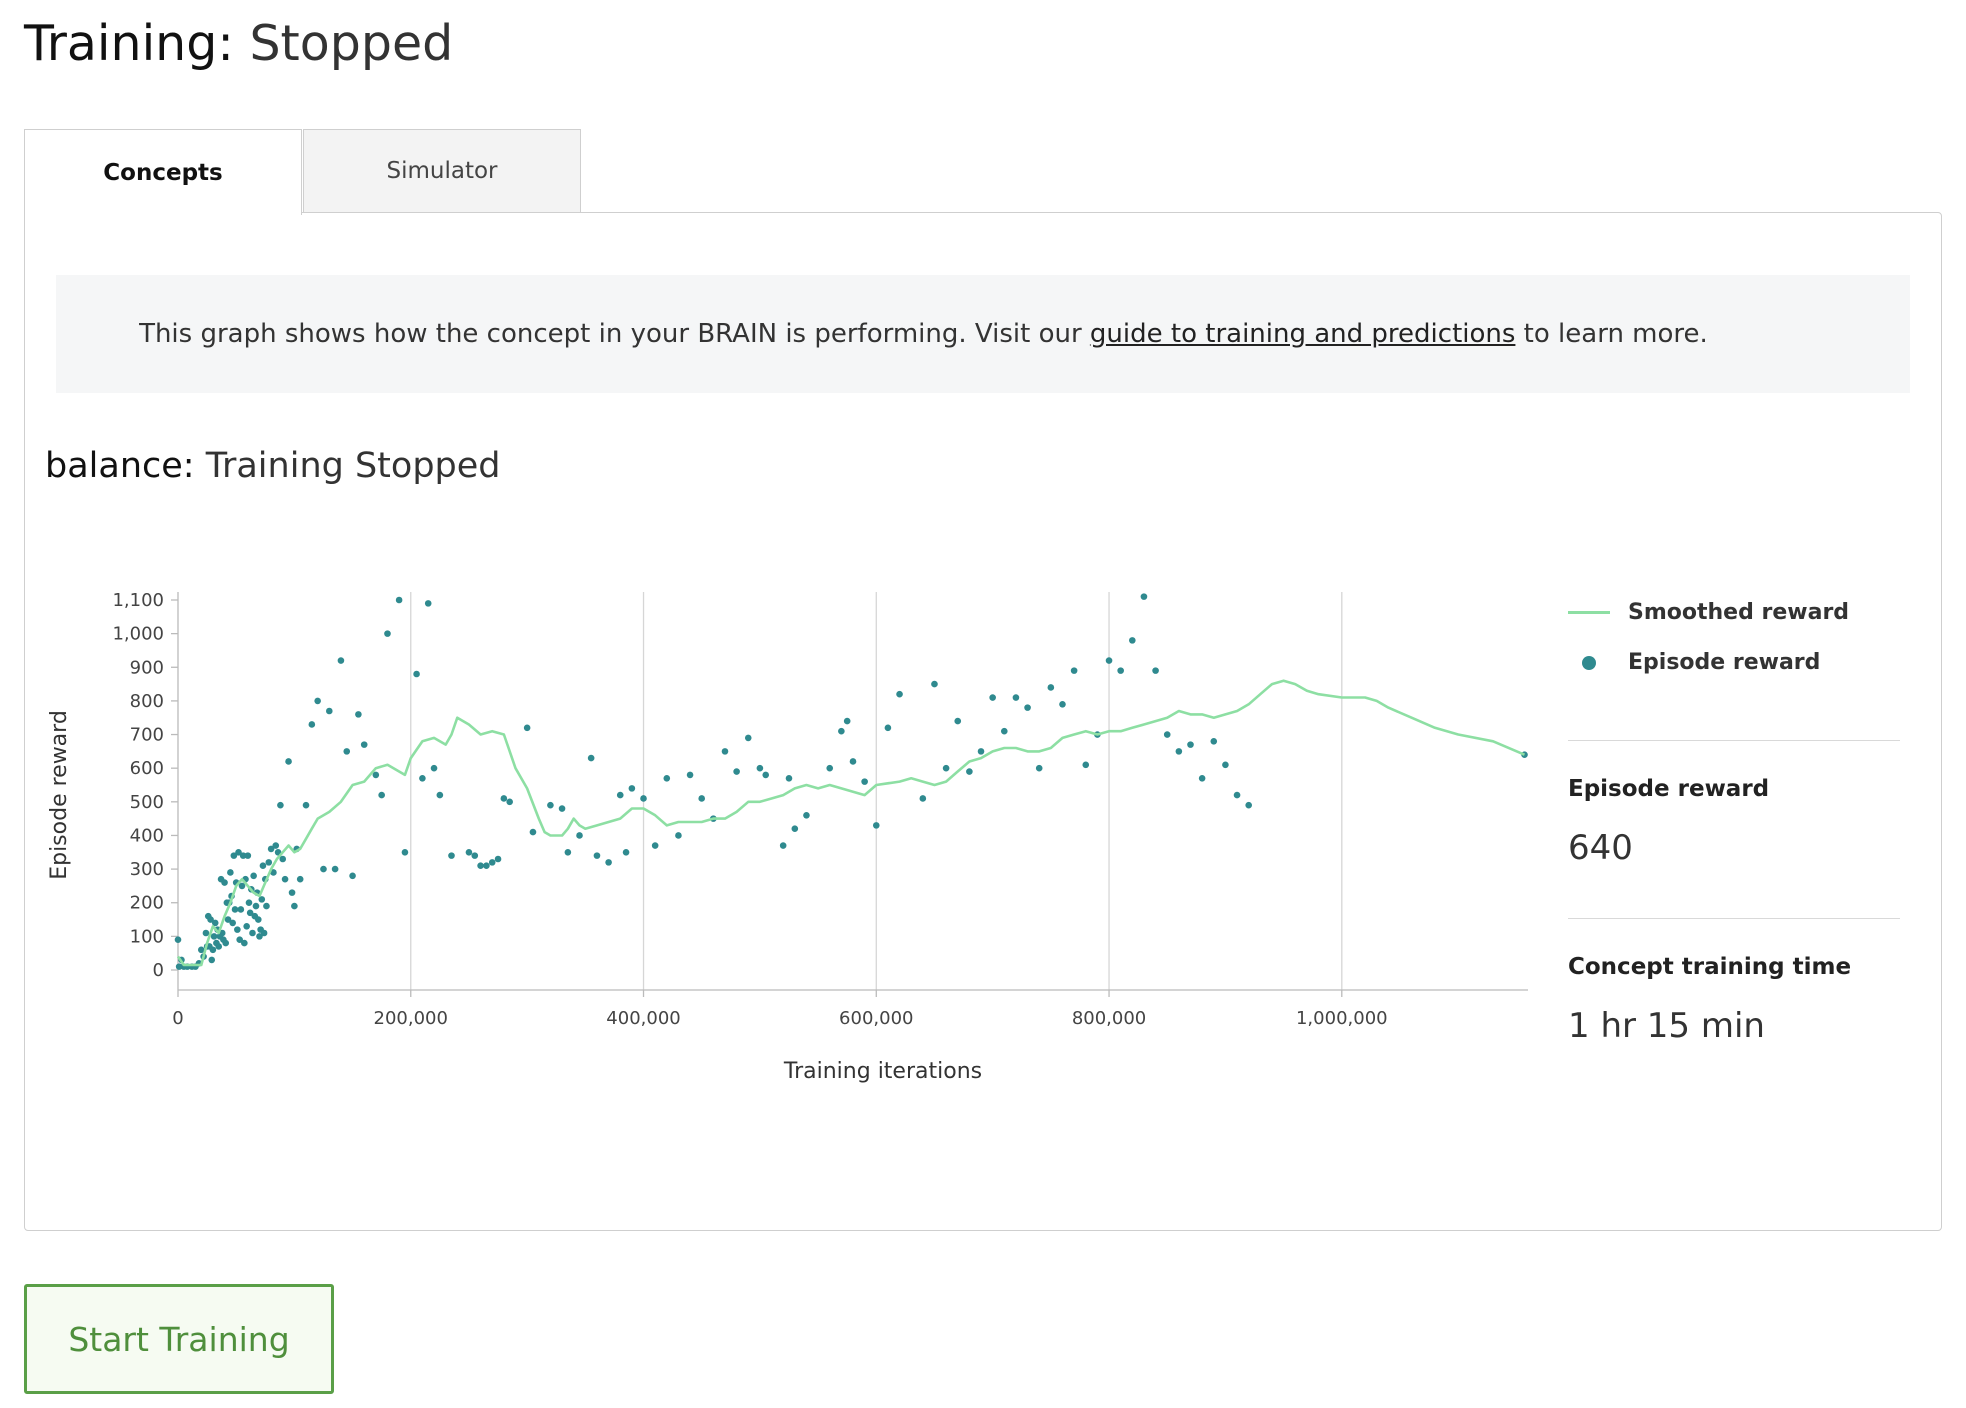  What do you see at coordinates (238, 44) in the screenshot?
I see `page-title: Training: Stopped` at bounding box center [238, 44].